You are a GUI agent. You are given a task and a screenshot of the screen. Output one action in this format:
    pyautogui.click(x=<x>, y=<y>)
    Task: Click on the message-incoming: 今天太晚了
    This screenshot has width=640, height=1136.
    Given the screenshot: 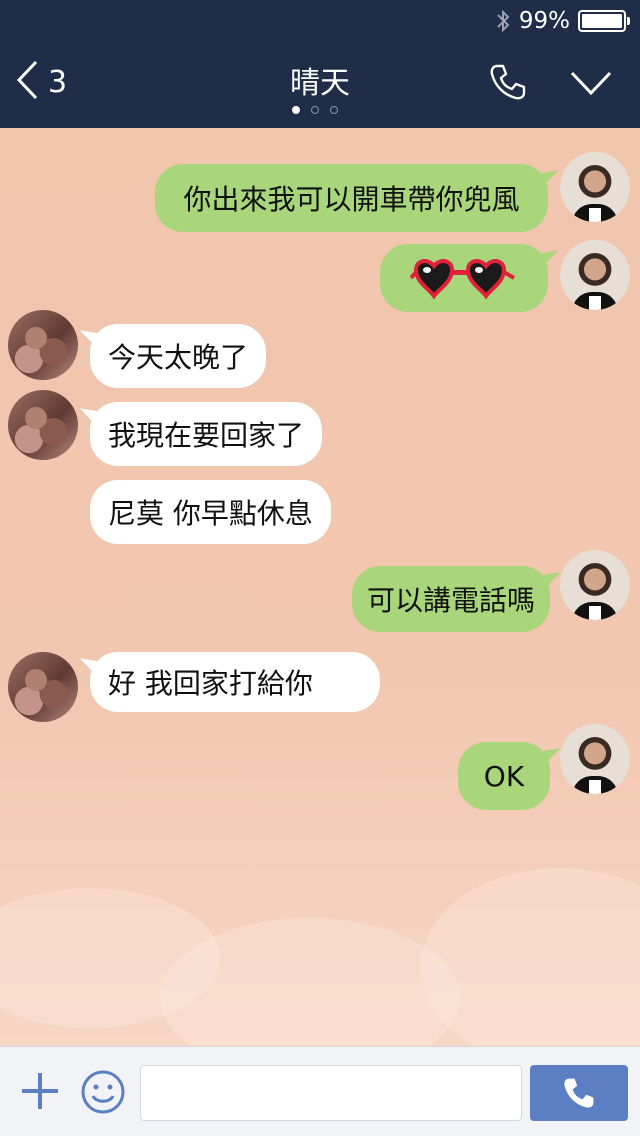 What is the action you would take?
    pyautogui.click(x=320, y=350)
    